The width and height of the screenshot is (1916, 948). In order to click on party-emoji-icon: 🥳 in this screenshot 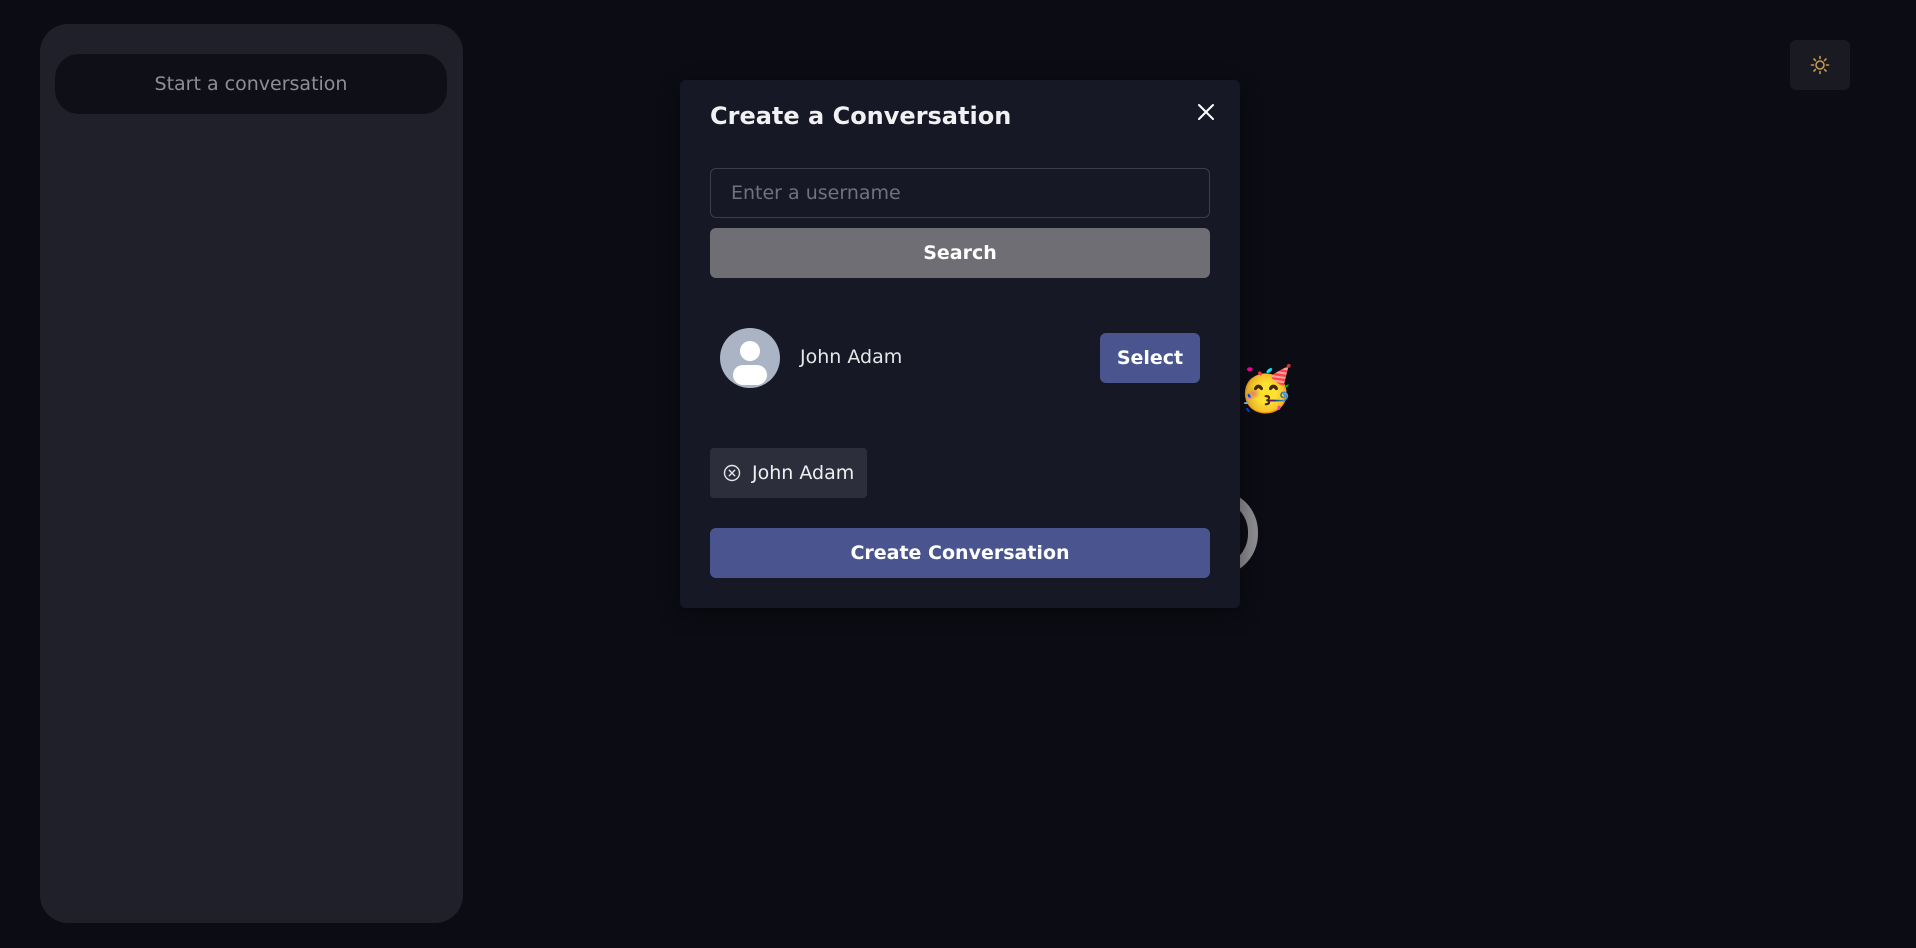, I will do `click(1266, 389)`.